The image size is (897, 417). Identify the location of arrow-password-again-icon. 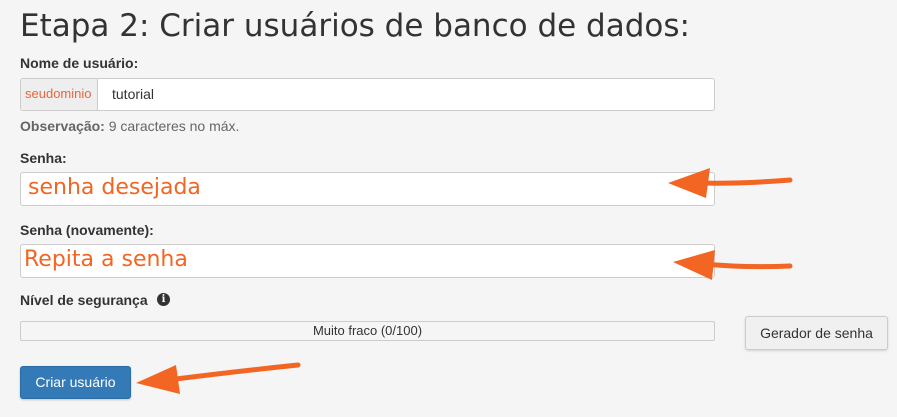
(733, 265).